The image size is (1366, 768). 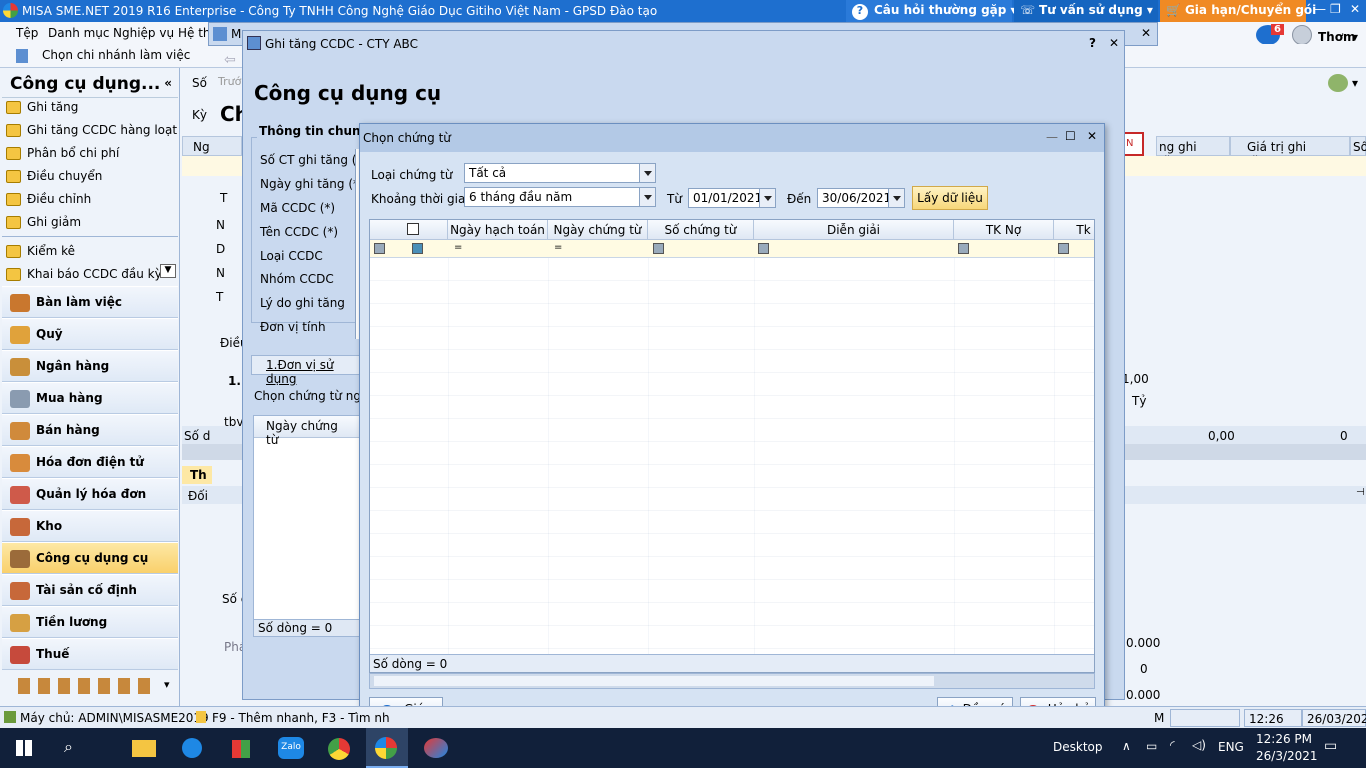 What do you see at coordinates (412, 229) in the screenshot?
I see `select-all-checkbox` at bounding box center [412, 229].